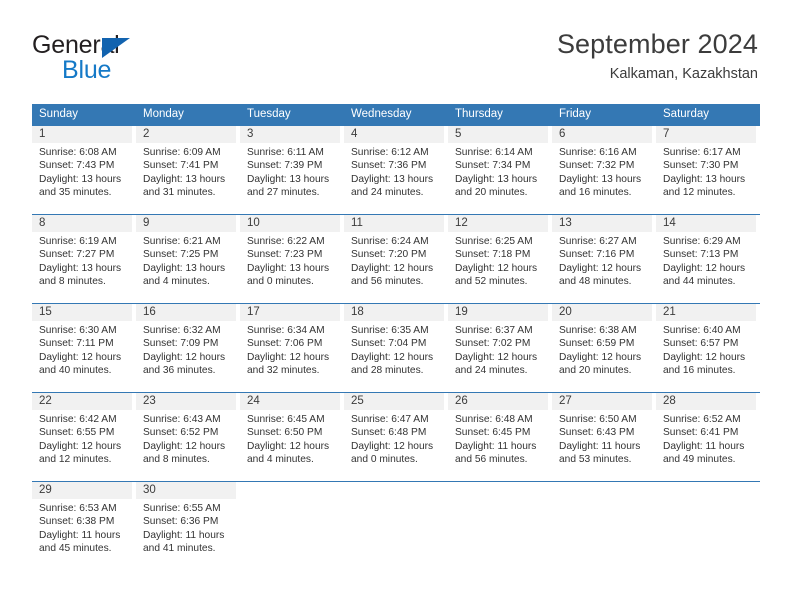 The height and width of the screenshot is (612, 792). What do you see at coordinates (493, 166) in the screenshot?
I see `sunset-text: Sunset: 7:34 PM` at bounding box center [493, 166].